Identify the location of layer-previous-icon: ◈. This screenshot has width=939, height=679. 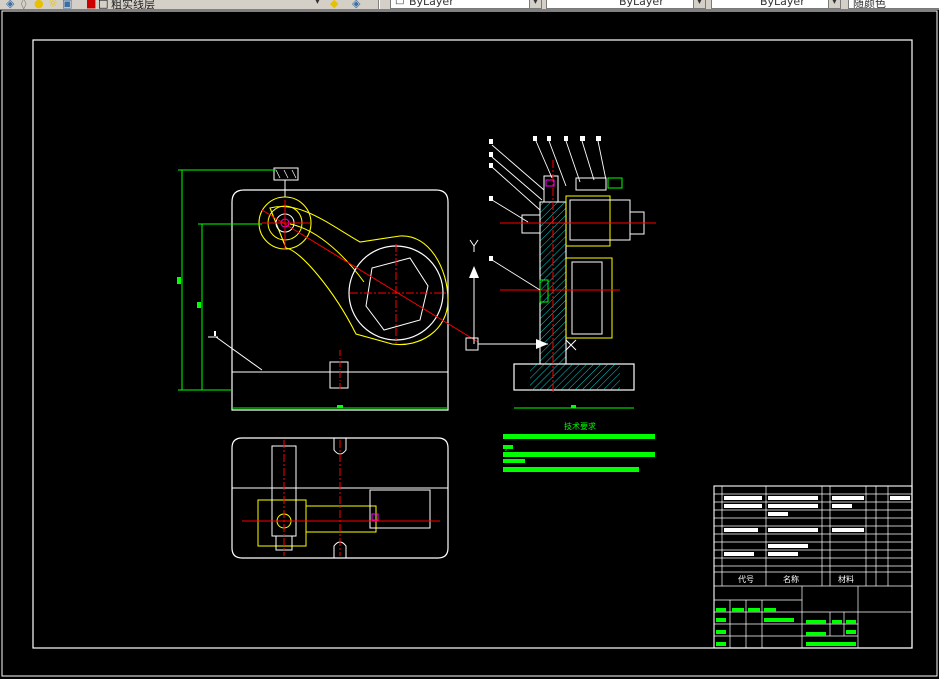
(356, 4).